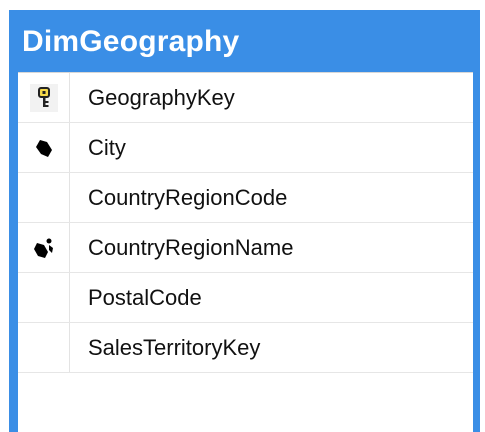  Describe the element at coordinates (131, 41) in the screenshot. I see `table-title: DimGeography` at that location.